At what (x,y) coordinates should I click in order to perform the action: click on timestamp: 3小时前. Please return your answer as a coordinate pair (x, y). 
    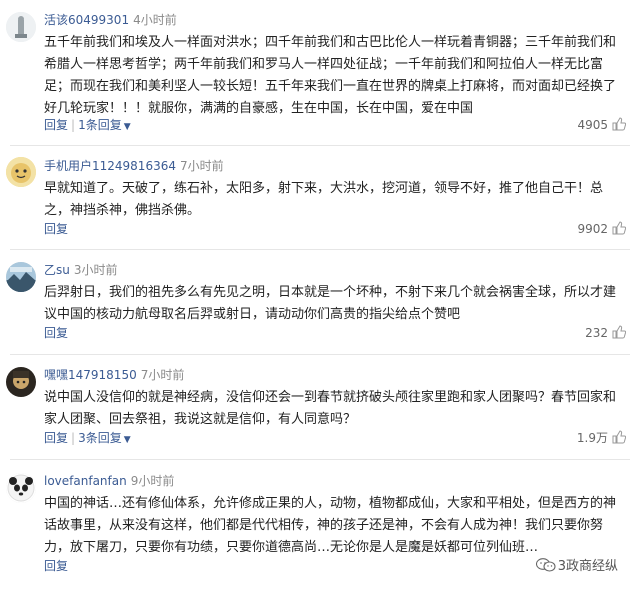
    Looking at the image, I should click on (95, 270).